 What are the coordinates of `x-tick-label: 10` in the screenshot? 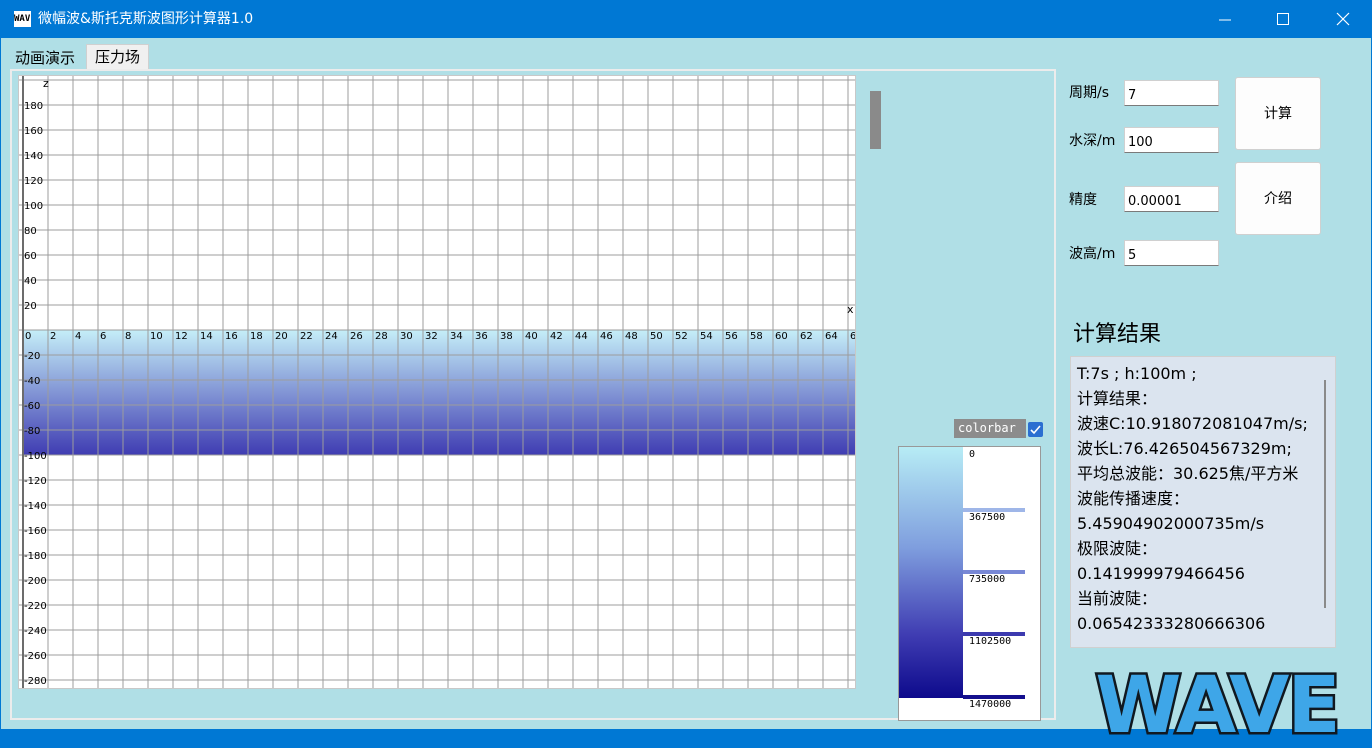 It's located at (156, 336).